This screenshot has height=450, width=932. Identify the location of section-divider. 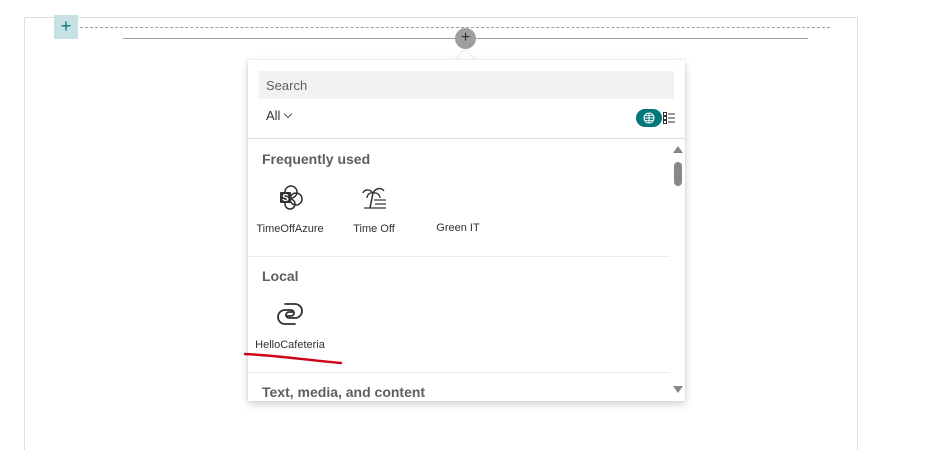
(455, 27).